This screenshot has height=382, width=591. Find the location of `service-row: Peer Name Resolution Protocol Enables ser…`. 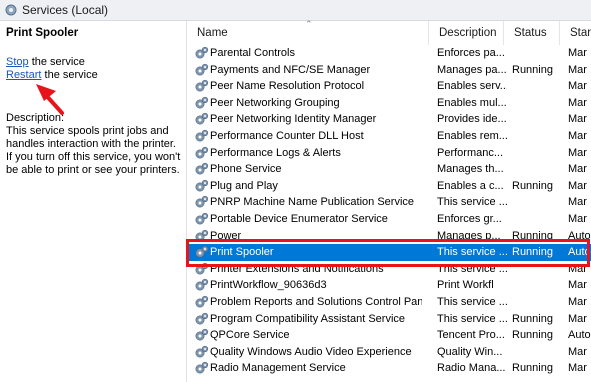

service-row: Peer Name Resolution Protocol Enables ser… is located at coordinates (389, 86).